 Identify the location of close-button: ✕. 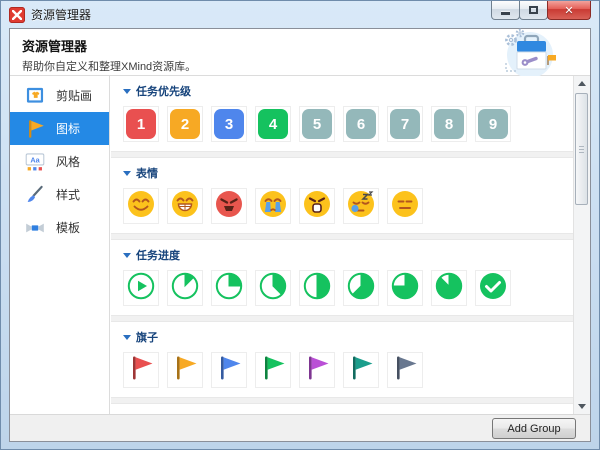
(569, 10).